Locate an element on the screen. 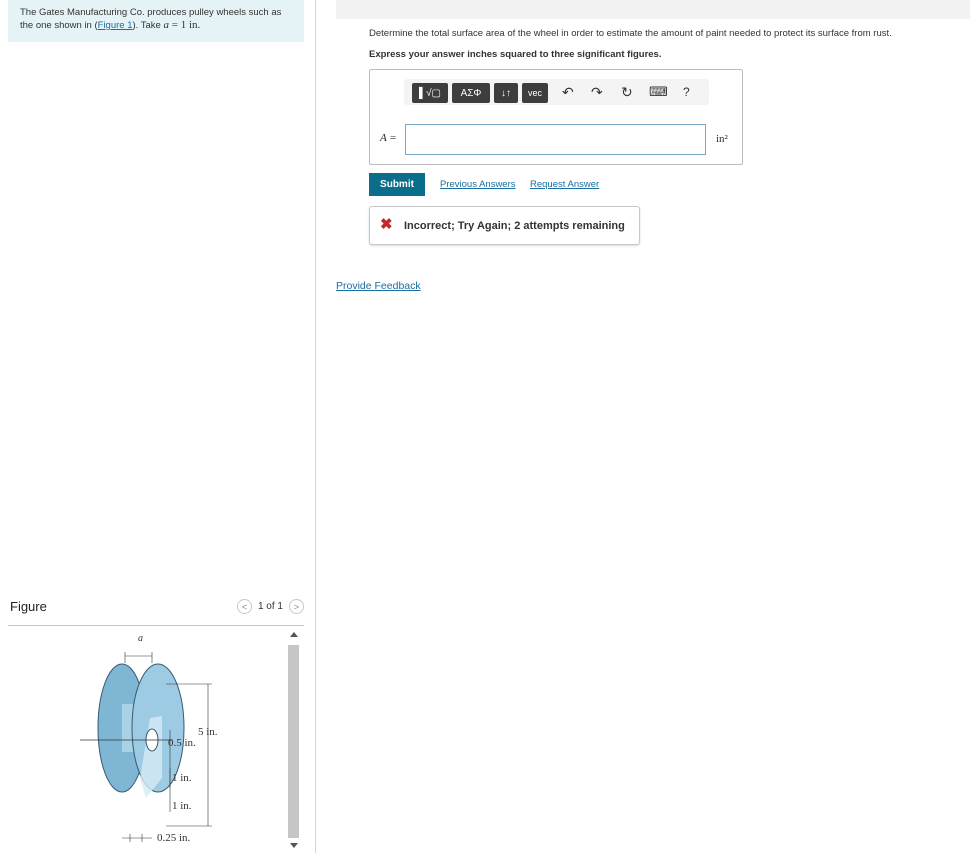 The height and width of the screenshot is (858, 970). dim-label-0-25in: 0.25 in. is located at coordinates (174, 838).